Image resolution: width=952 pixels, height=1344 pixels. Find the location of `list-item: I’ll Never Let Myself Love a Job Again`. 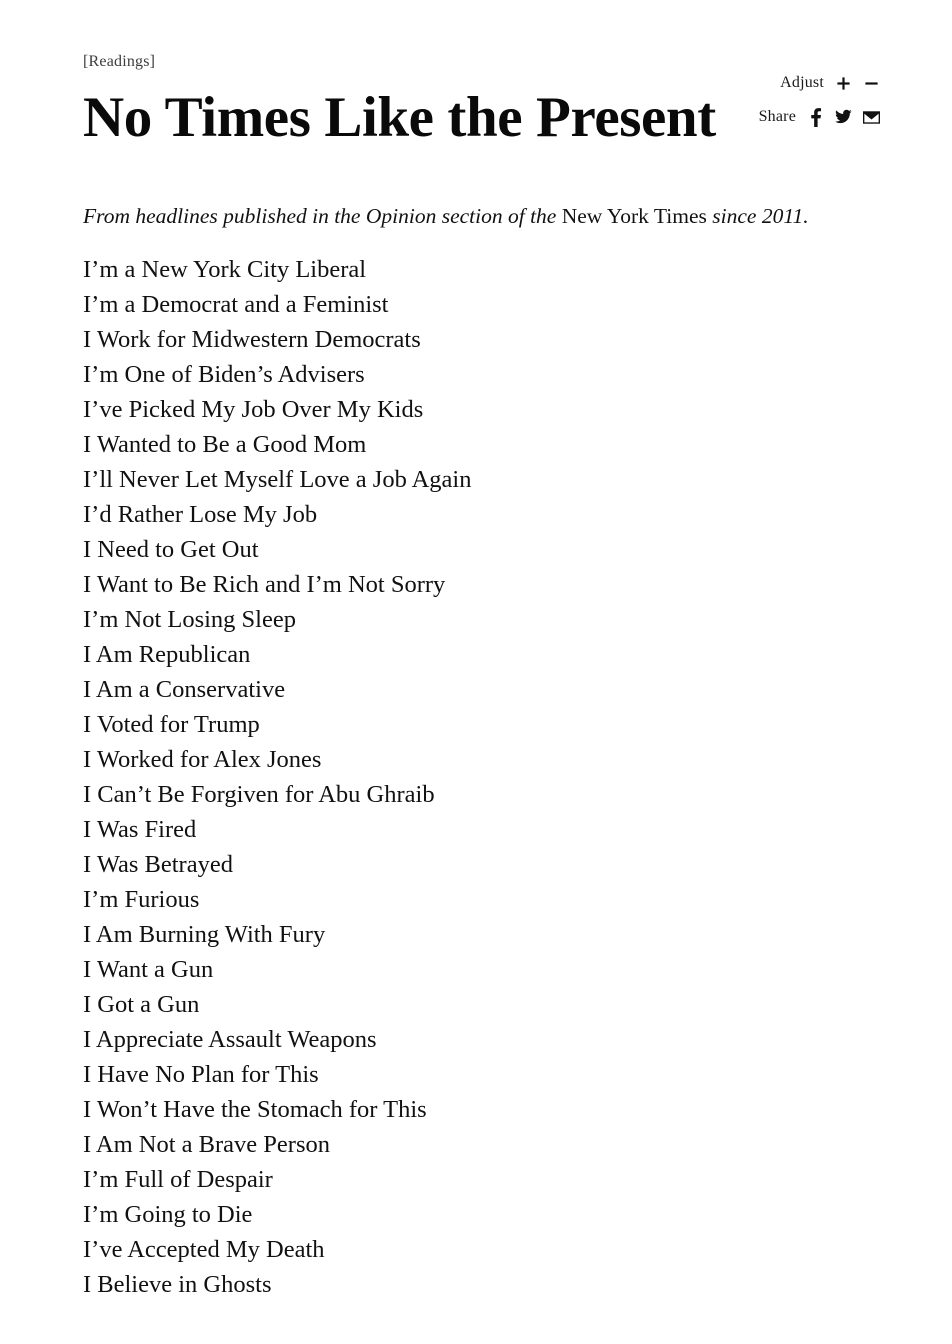

list-item: I’ll Never Let Myself Love a Job Again is located at coordinates (277, 479).